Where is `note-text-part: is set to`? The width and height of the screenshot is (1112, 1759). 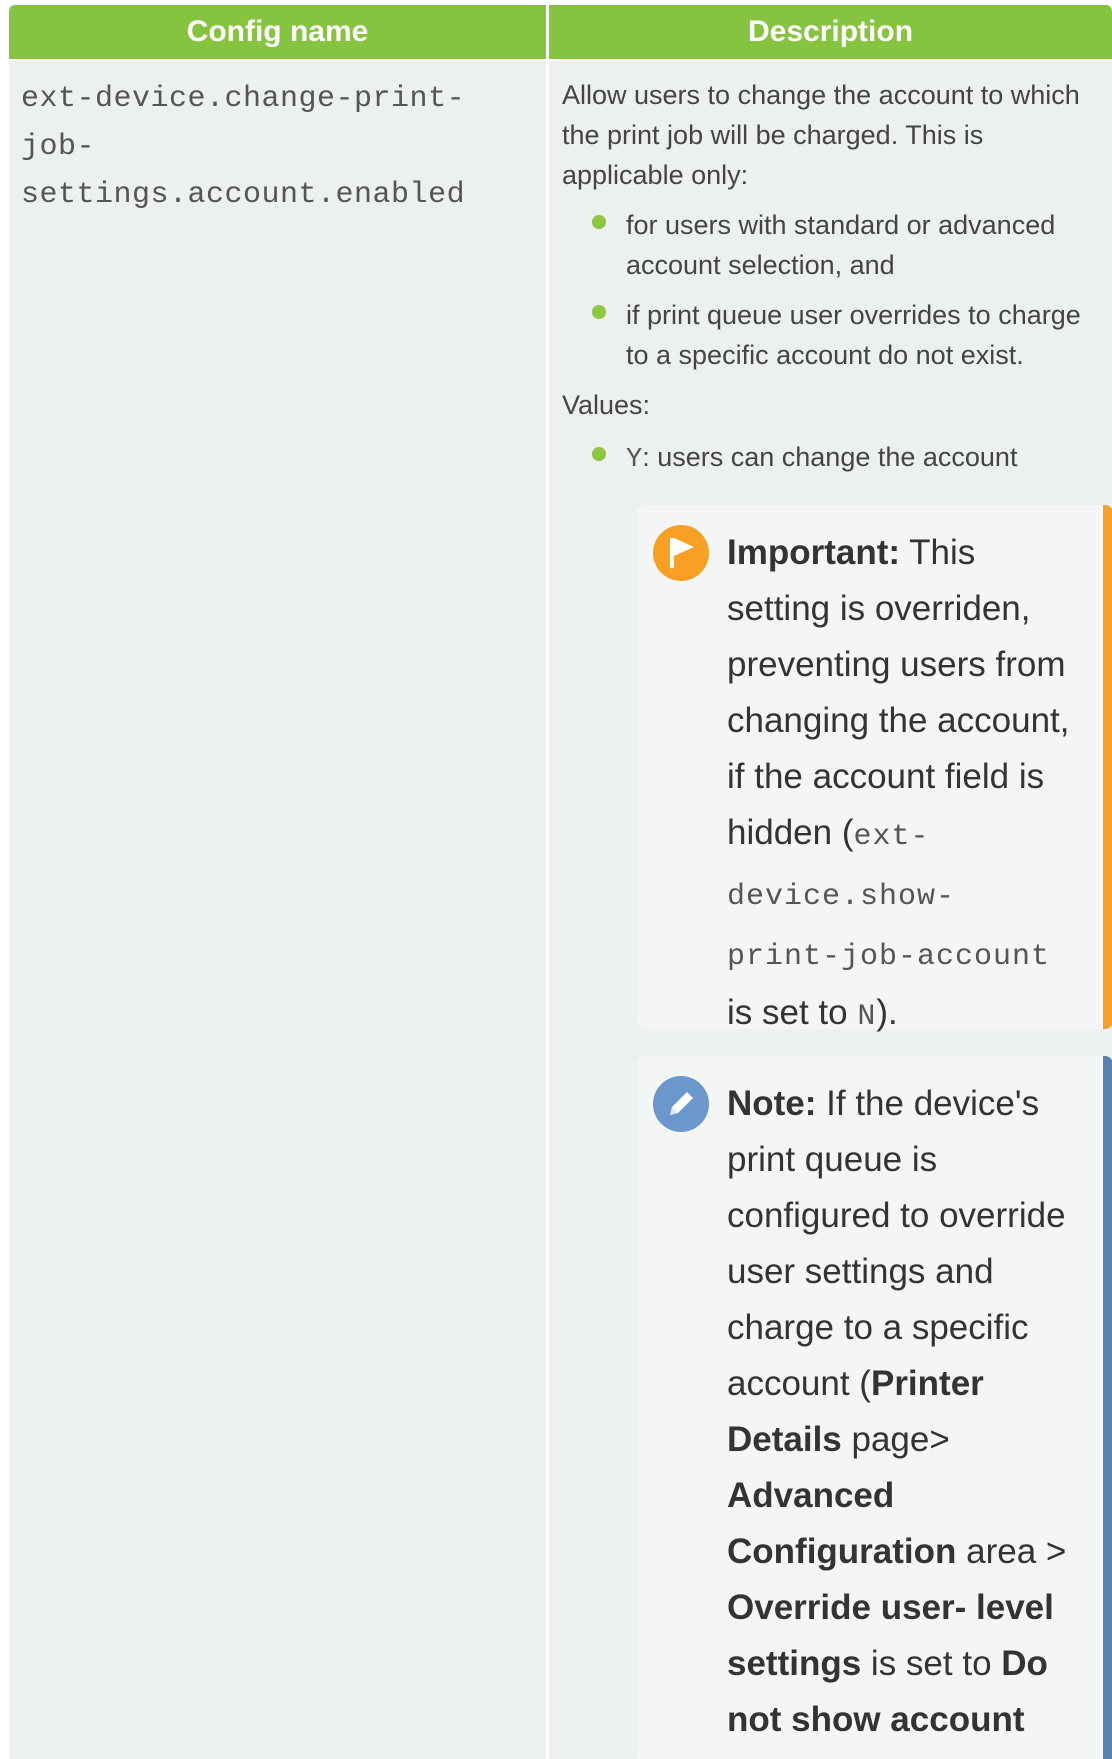
note-text-part: is set to is located at coordinates (931, 1663).